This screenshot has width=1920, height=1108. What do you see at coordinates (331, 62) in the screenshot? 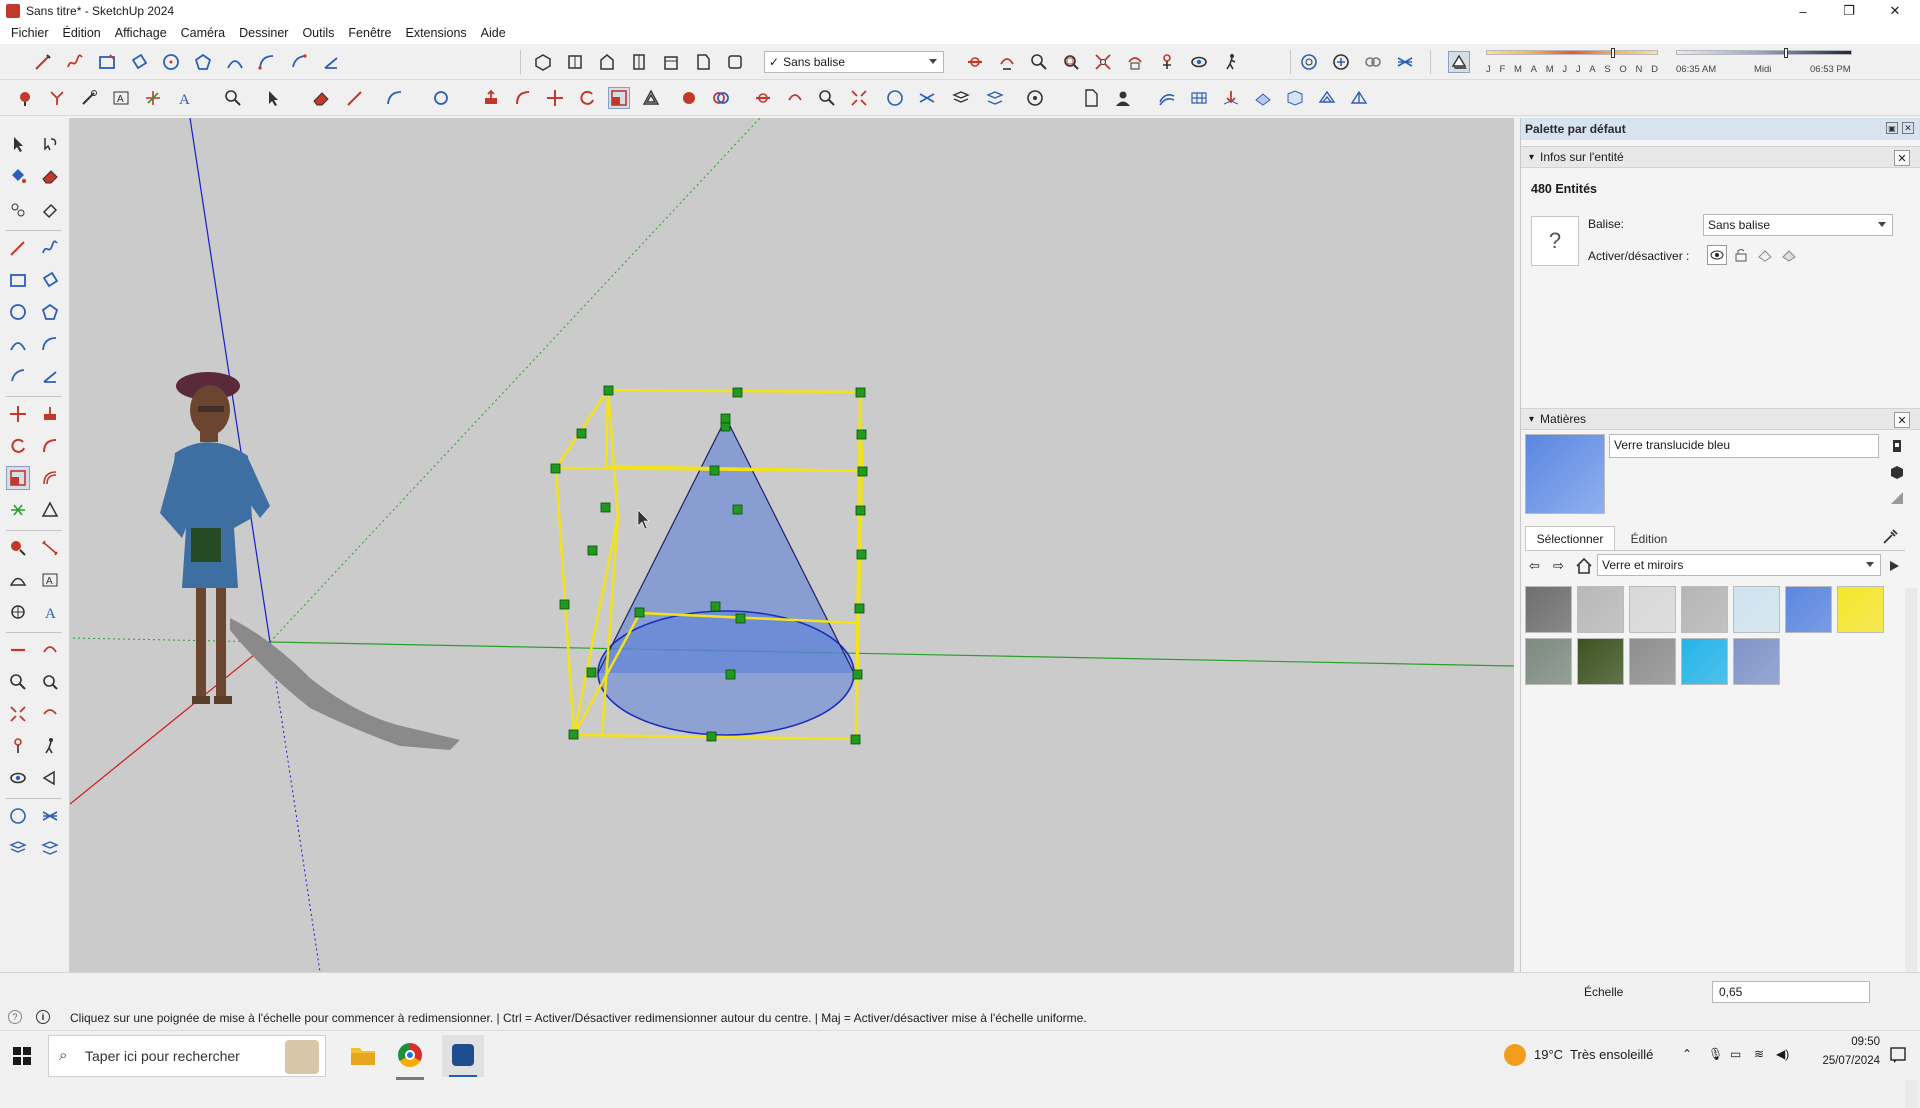
I see `pie-icon` at bounding box center [331, 62].